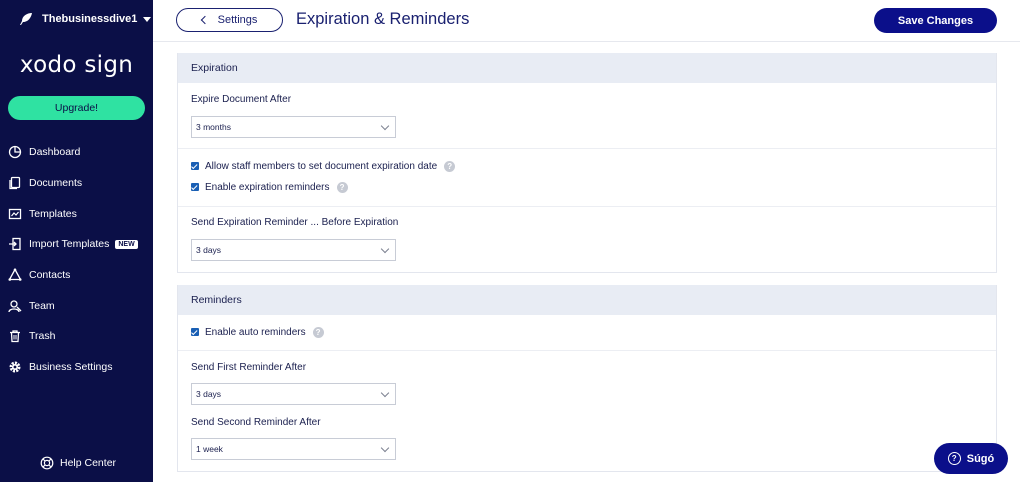  Describe the element at coordinates (88, 463) in the screenshot. I see `help-center-label: Help Center` at that location.